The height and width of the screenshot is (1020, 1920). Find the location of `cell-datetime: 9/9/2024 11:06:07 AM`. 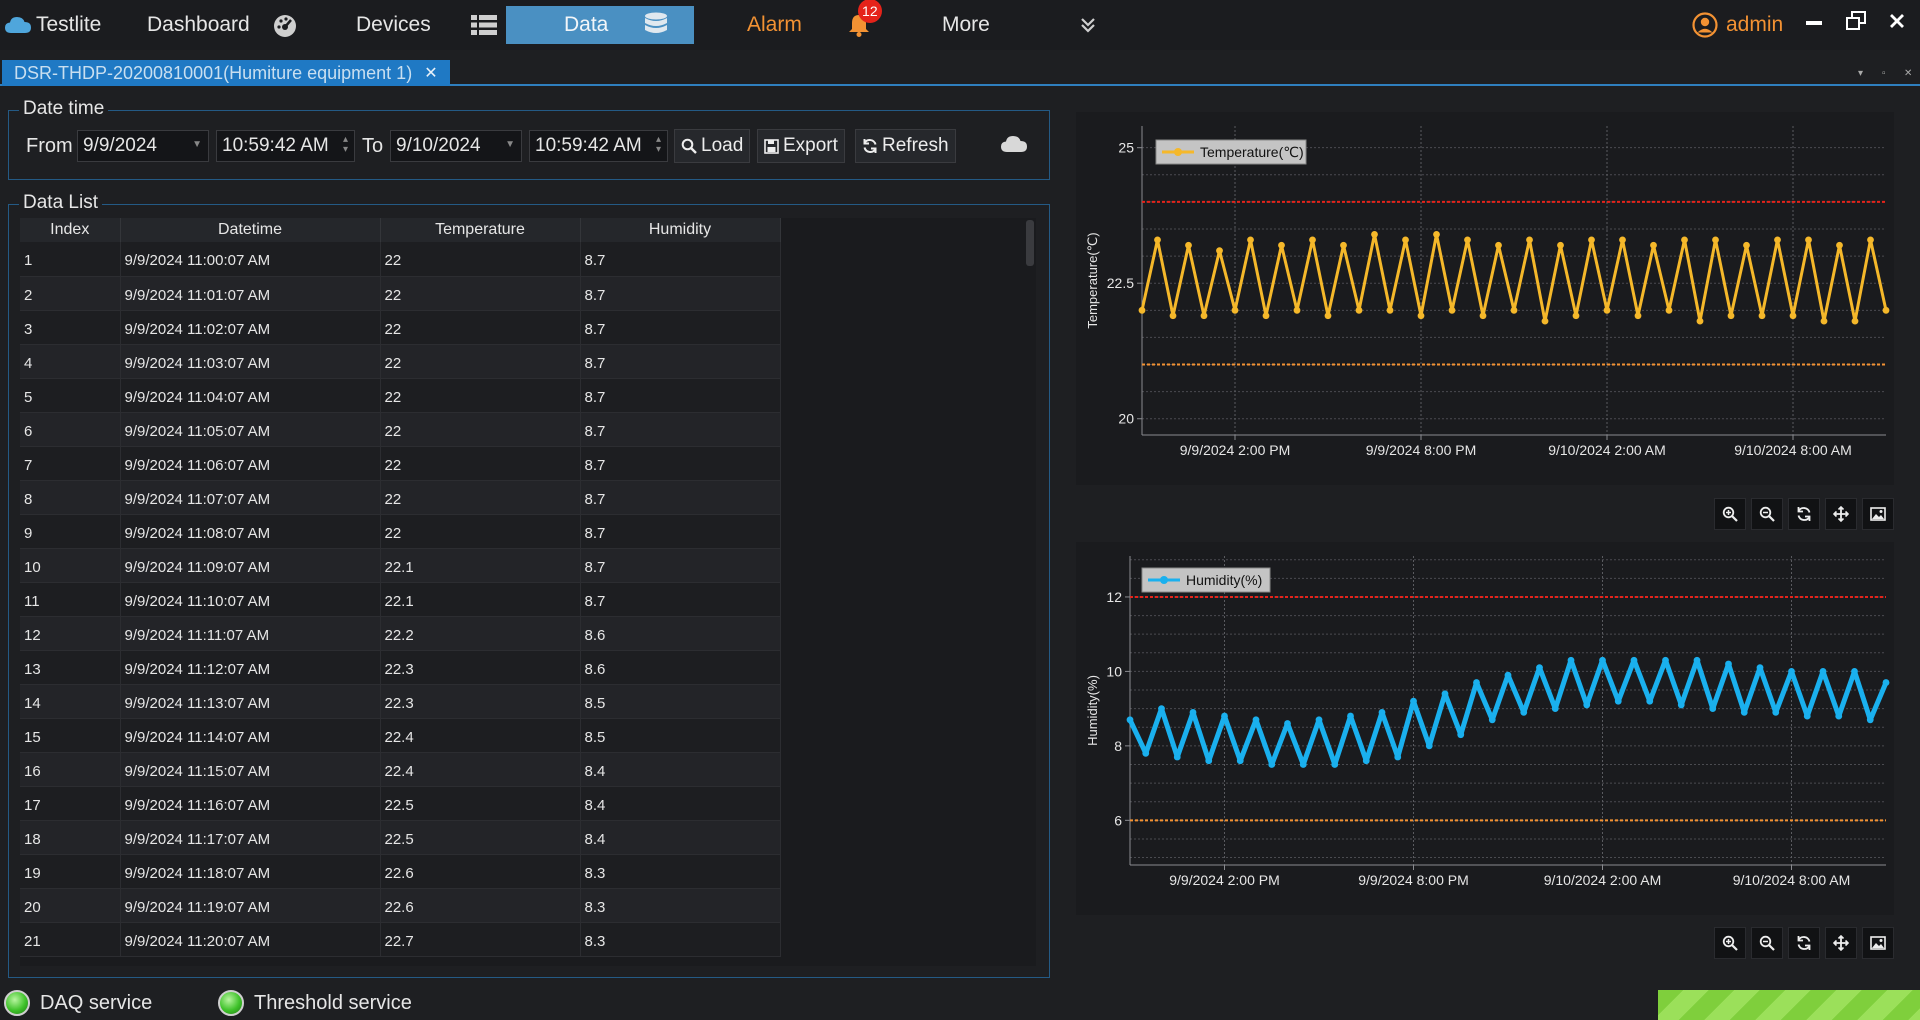

cell-datetime: 9/9/2024 11:06:07 AM is located at coordinates (250, 463).